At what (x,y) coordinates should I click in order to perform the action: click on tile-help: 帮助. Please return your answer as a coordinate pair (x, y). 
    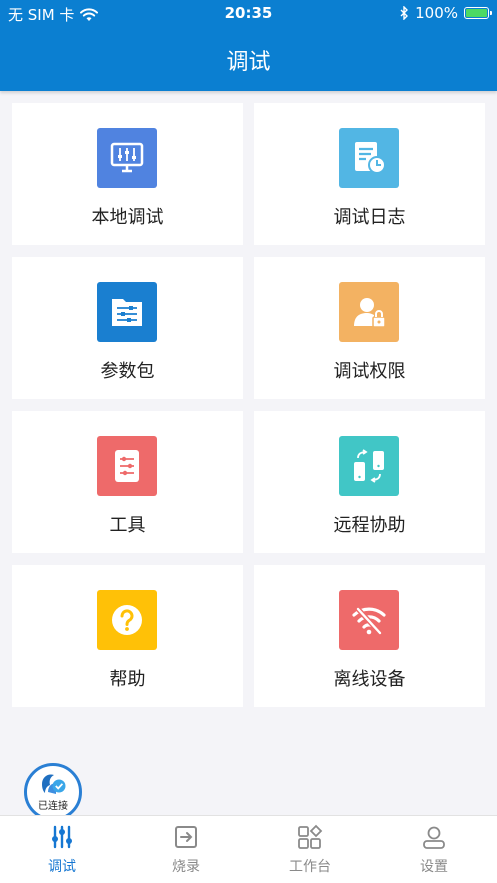
    Looking at the image, I should click on (127, 636).